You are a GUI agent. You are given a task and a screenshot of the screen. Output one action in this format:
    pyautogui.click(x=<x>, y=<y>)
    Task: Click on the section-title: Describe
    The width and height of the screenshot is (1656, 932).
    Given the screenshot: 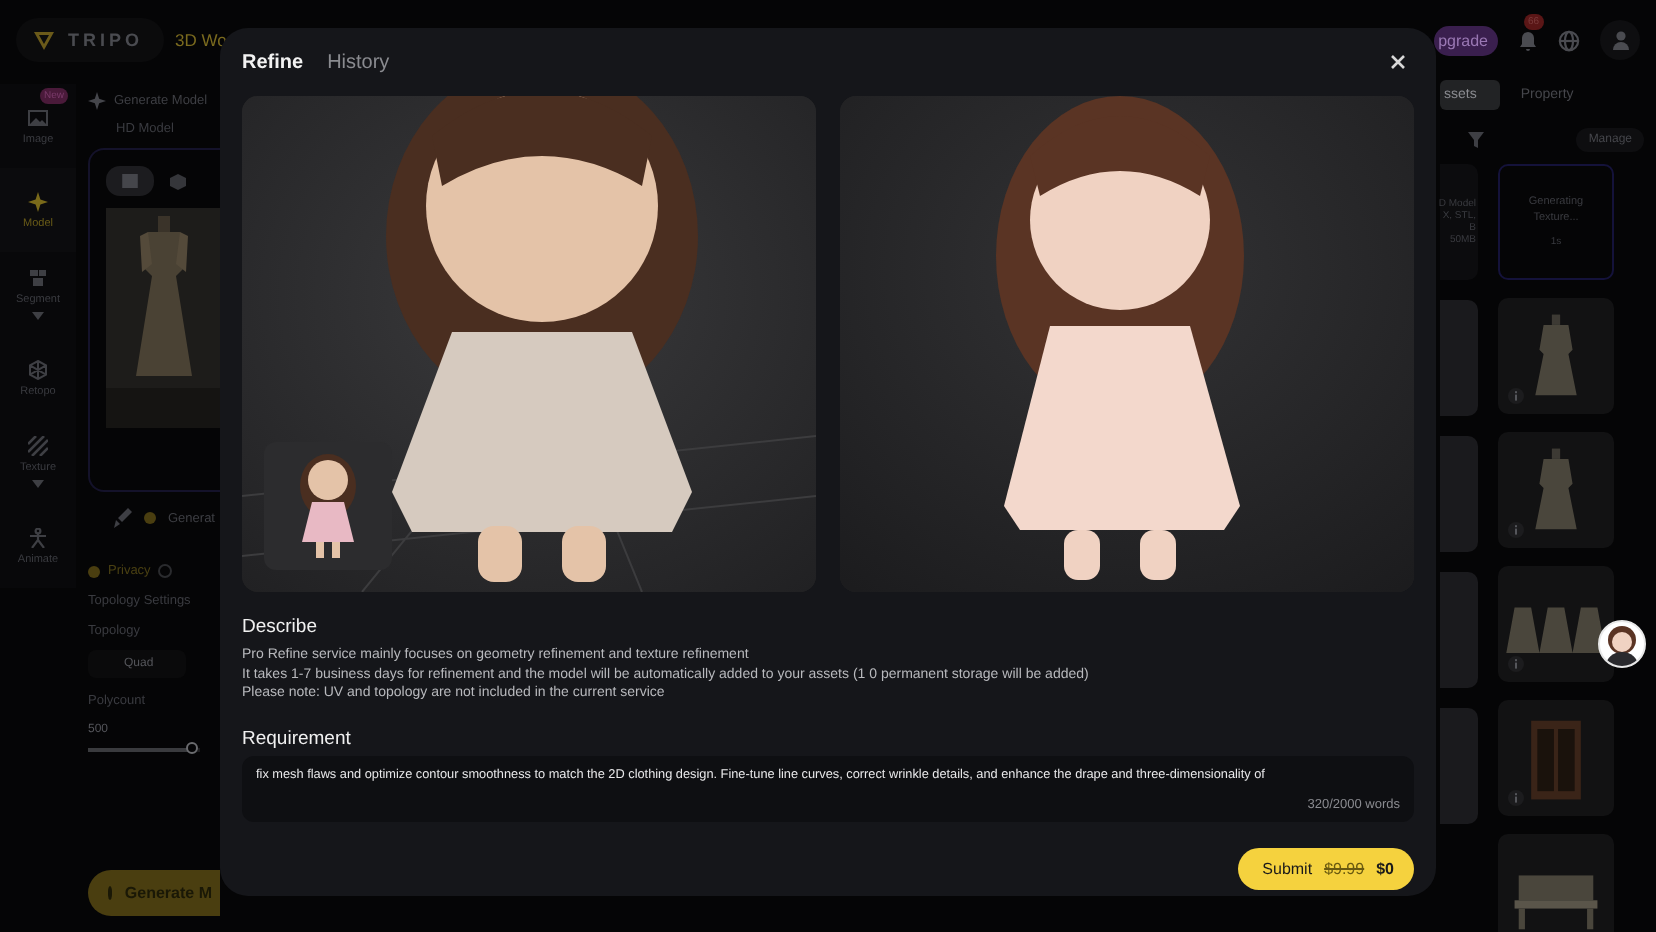 What is the action you would take?
    pyautogui.click(x=280, y=627)
    